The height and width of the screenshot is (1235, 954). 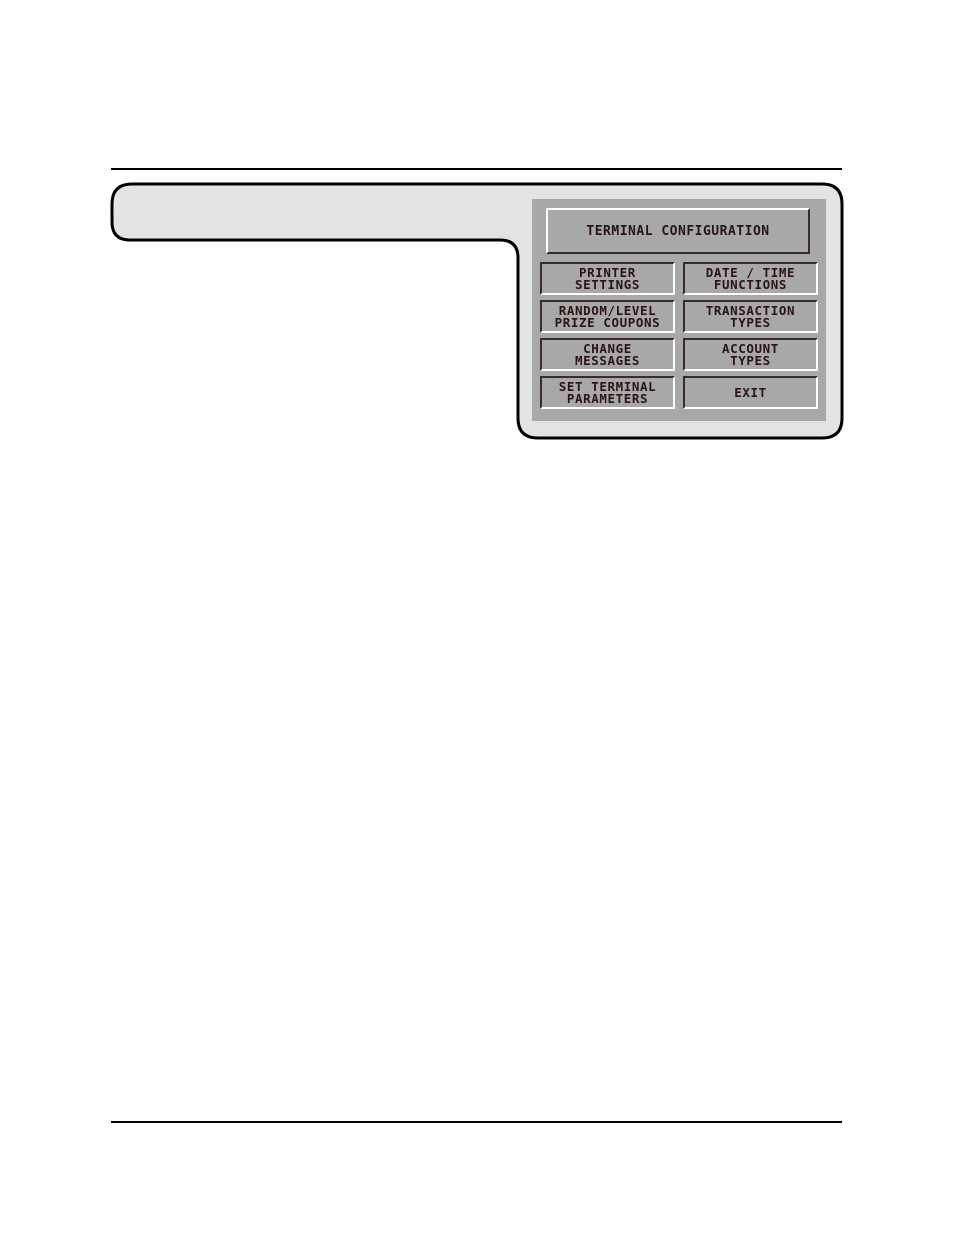 I want to click on screen-title-box: TERMINAL CONFIGURATION, so click(x=678, y=231).